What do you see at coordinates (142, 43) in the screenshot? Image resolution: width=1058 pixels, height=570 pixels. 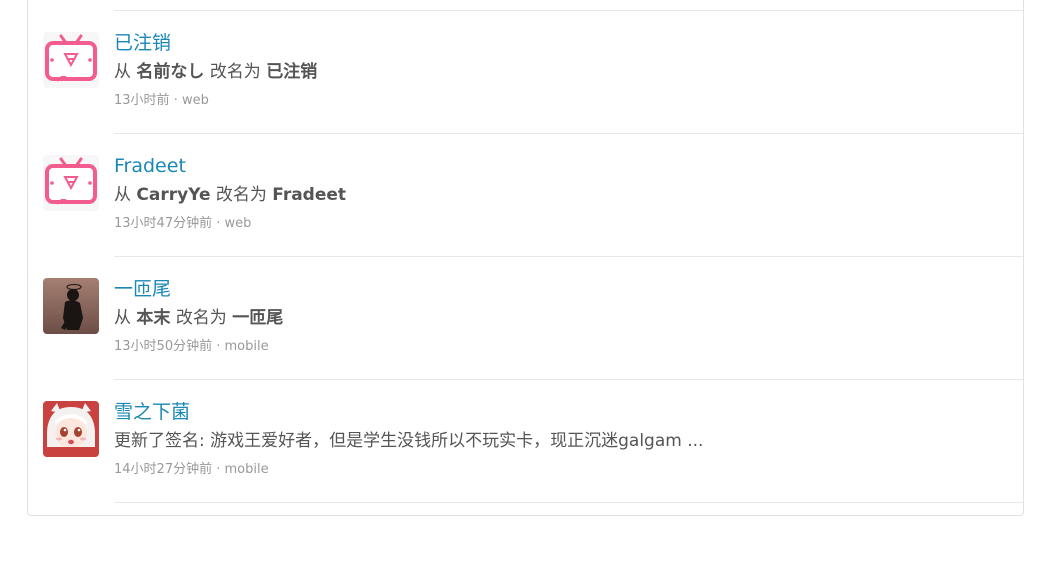 I see `user-name-link: 已注销` at bounding box center [142, 43].